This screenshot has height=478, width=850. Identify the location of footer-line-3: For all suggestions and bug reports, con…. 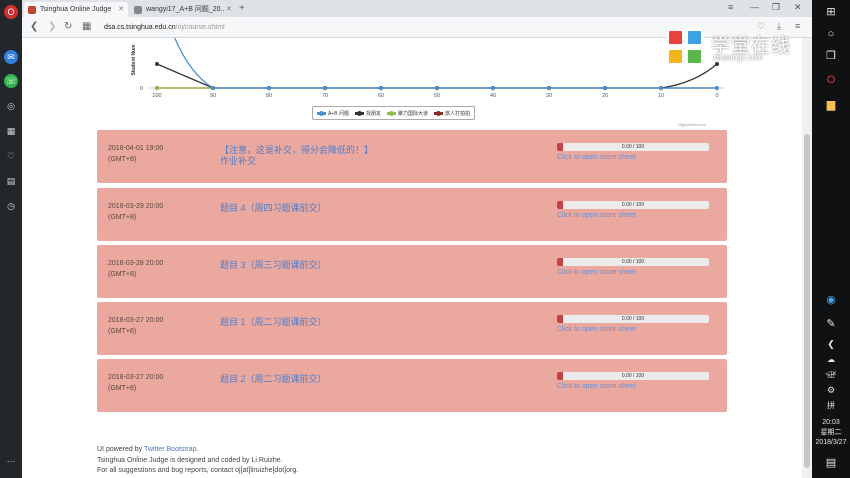
(197, 471).